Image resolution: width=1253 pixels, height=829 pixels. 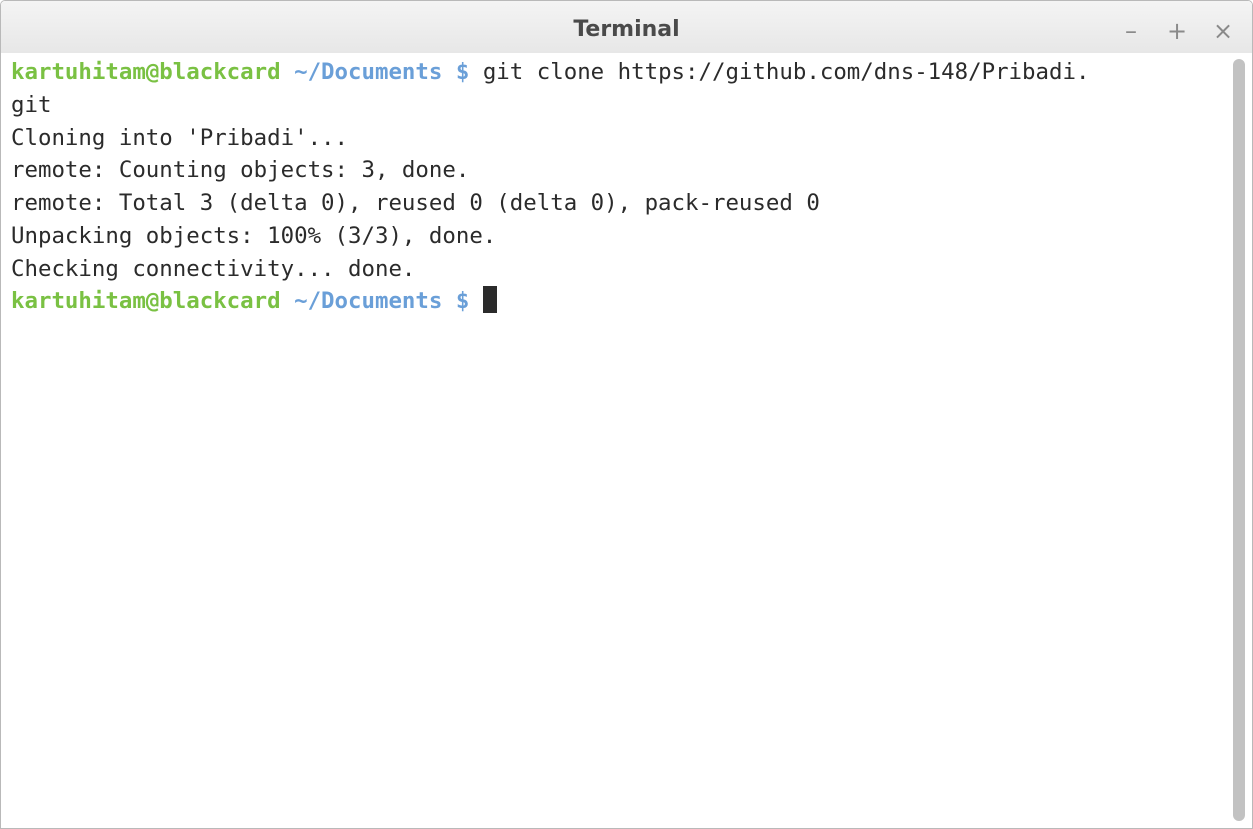 I want to click on scrollbar-thumb, so click(x=1239, y=440).